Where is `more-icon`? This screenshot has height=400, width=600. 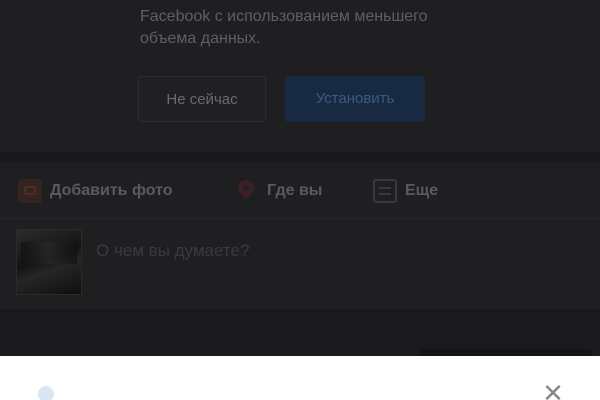
more-icon is located at coordinates (385, 191).